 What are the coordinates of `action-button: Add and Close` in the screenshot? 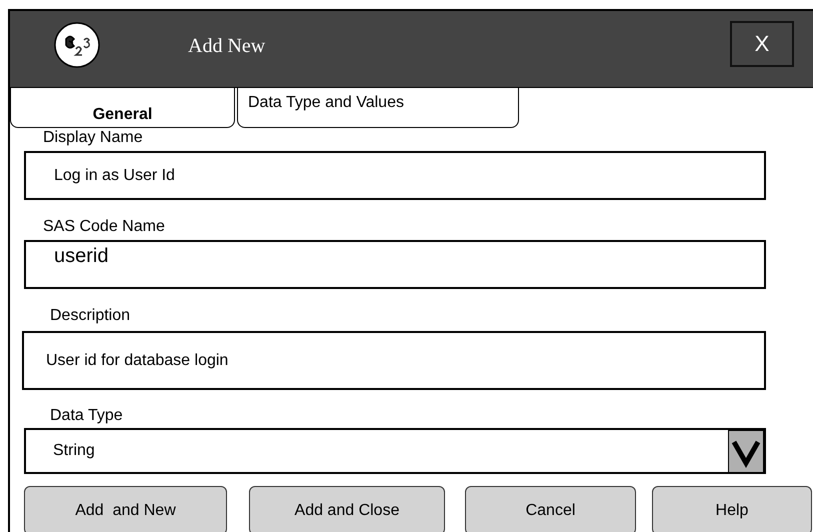 It's located at (347, 509).